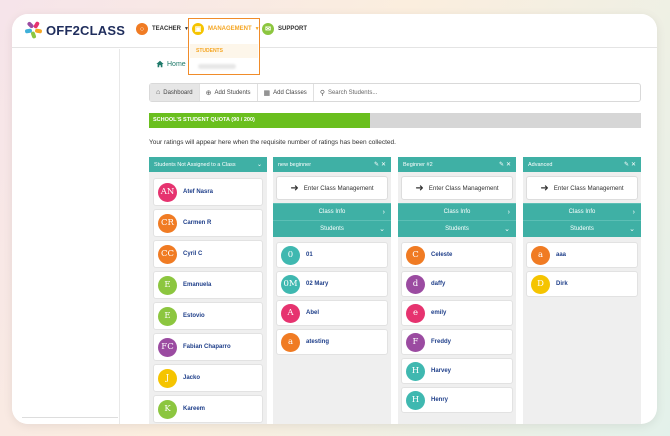  Describe the element at coordinates (208, 316) in the screenshot. I see `student-card: E Estovio` at that location.